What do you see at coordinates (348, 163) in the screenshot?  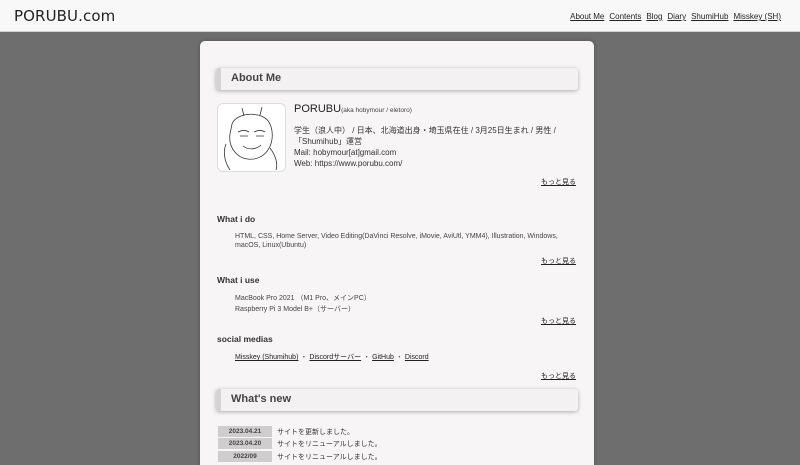 I see `bio-web: Web: https://www.porubu.com/` at bounding box center [348, 163].